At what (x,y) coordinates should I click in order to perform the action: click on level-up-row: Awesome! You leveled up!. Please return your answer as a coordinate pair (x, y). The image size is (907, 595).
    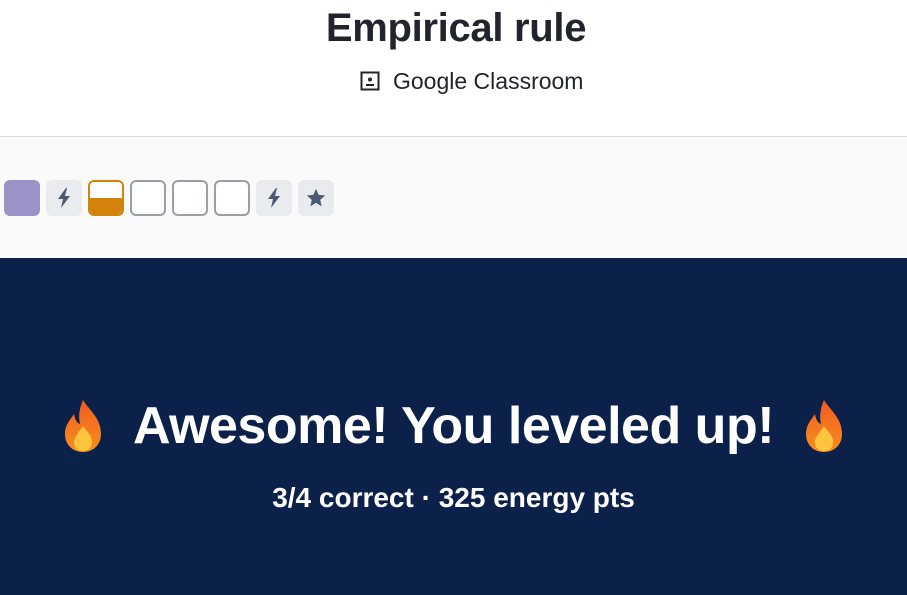
    Looking at the image, I should click on (453, 426).